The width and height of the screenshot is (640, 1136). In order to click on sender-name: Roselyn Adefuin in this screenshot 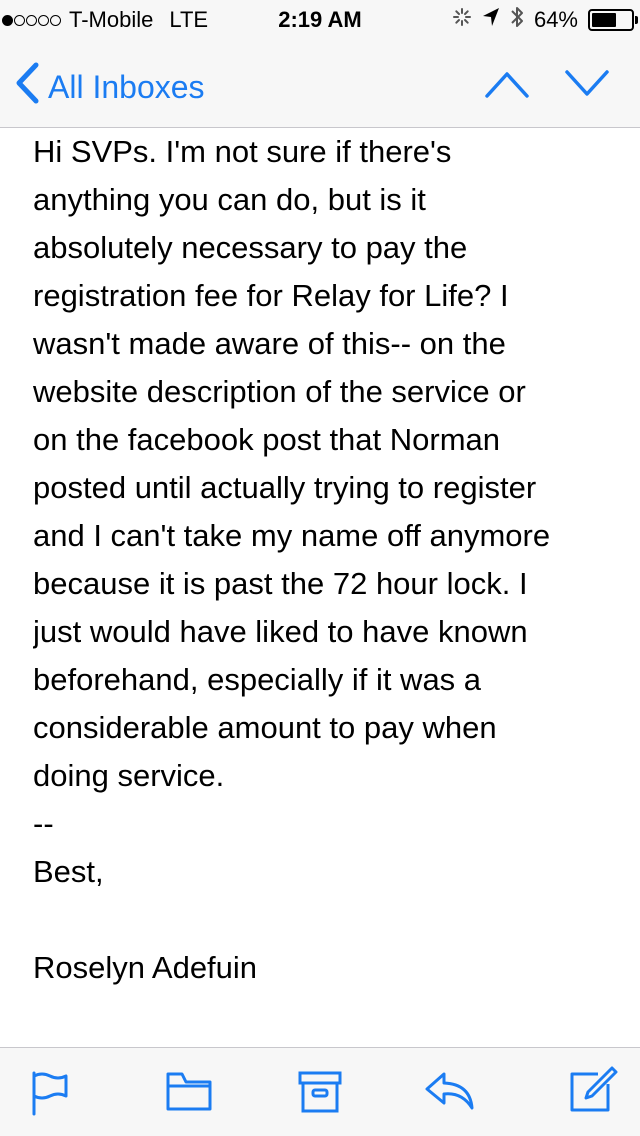, I will do `click(145, 967)`.